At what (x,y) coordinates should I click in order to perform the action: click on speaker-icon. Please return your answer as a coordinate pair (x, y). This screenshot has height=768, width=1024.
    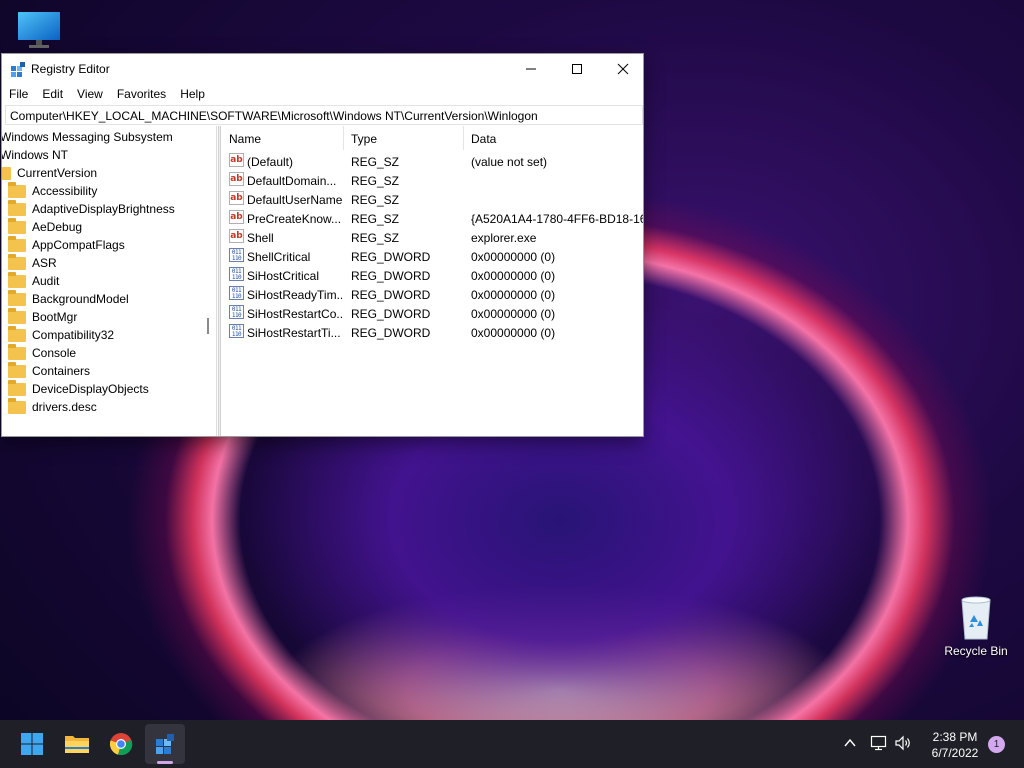
    Looking at the image, I should click on (902, 743).